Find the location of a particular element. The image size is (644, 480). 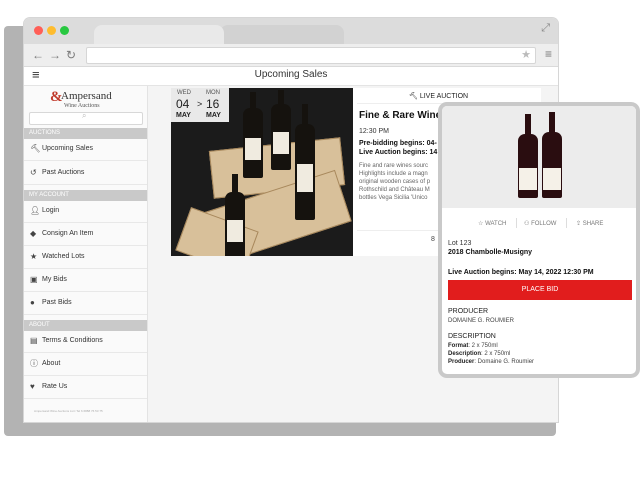

sidebar-item-past-bids: ● Past Bids is located at coordinates (85, 304).